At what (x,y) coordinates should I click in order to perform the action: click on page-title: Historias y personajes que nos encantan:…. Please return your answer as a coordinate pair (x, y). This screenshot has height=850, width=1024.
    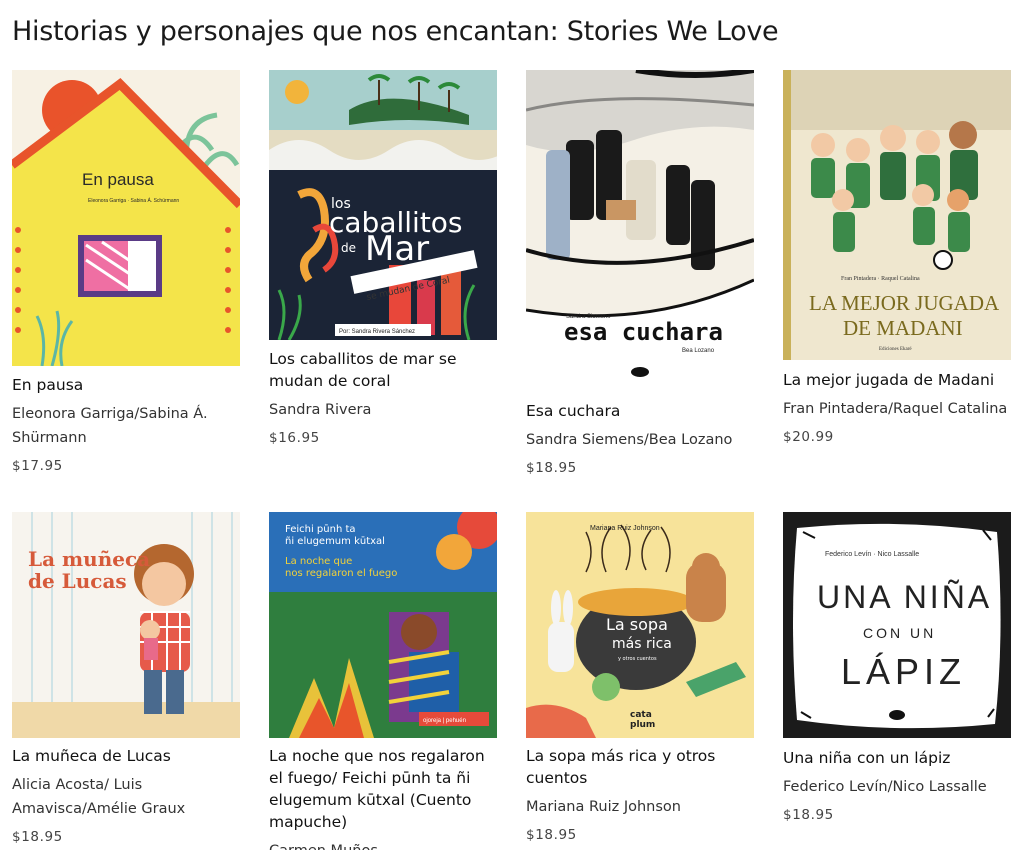
    Looking at the image, I should click on (395, 31).